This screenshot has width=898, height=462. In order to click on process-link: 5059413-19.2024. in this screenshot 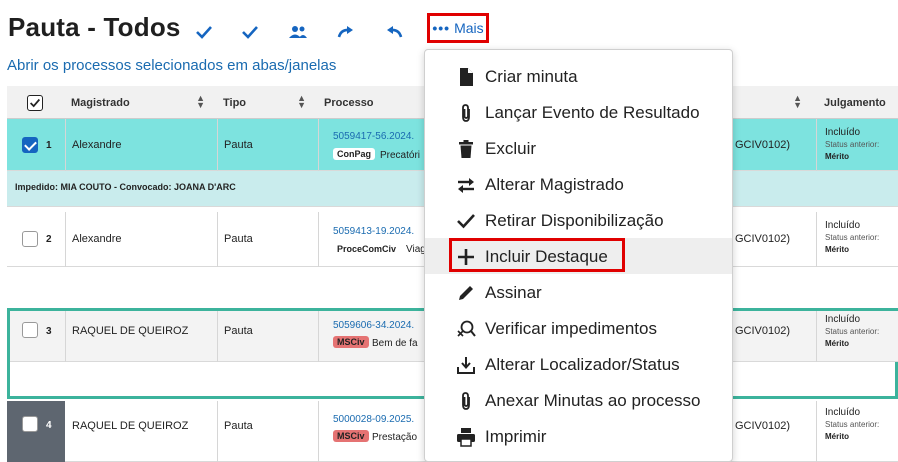, I will do `click(373, 231)`.